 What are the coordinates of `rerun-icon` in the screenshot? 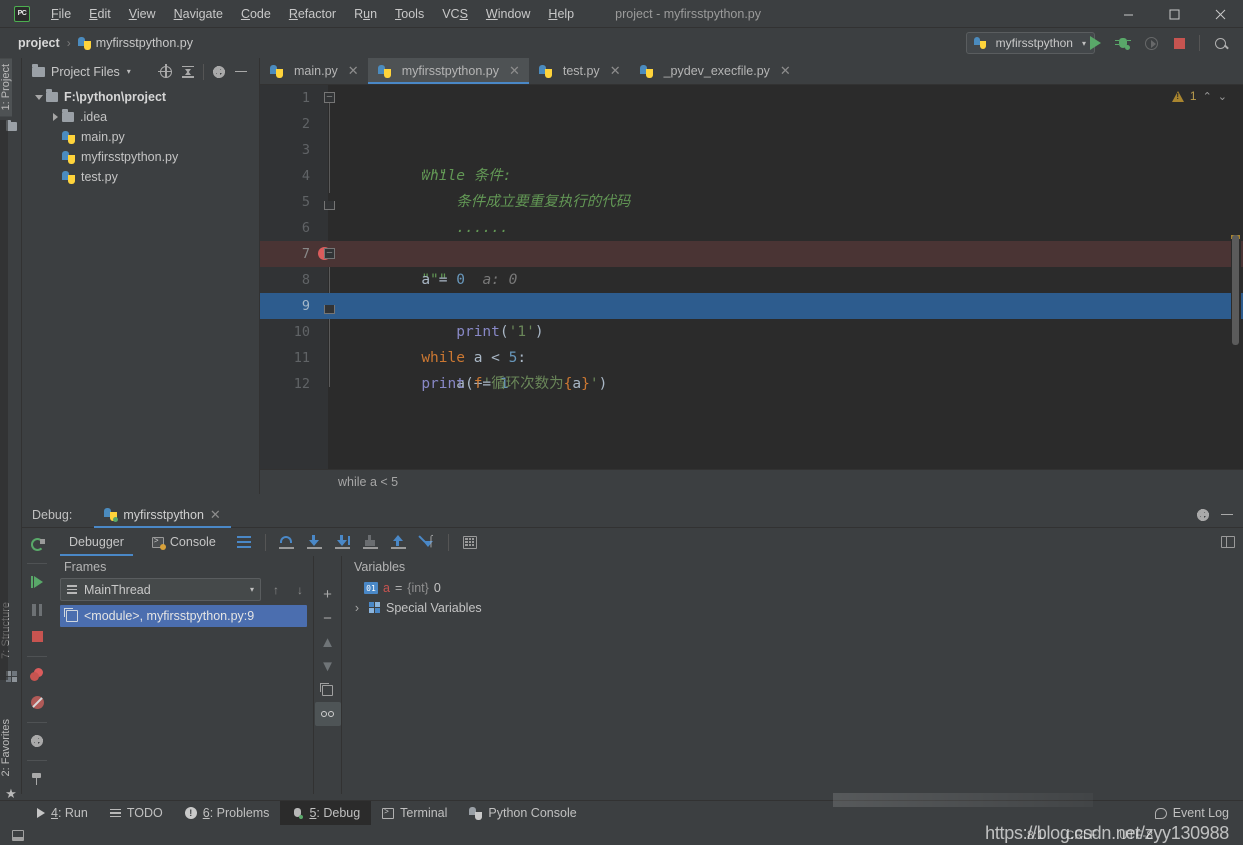 It's located at (37, 544).